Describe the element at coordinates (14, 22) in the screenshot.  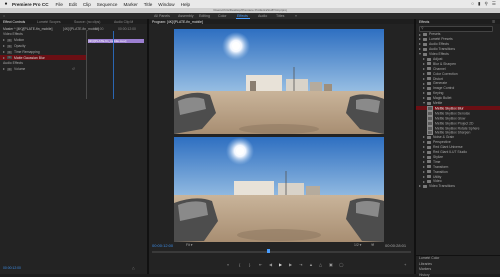
I see `tab-effect-controls: Effect Controls` at that location.